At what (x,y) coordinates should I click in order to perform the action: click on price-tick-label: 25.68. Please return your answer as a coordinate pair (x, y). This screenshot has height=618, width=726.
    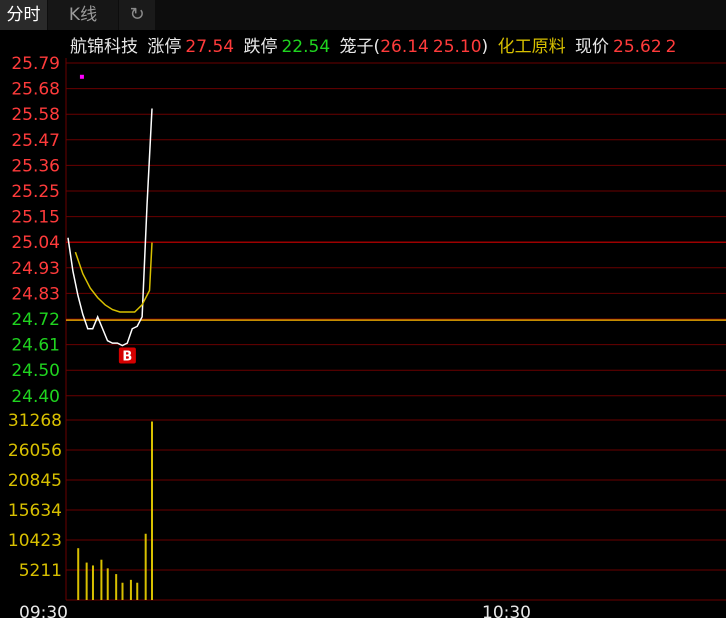
    Looking at the image, I should click on (35, 90).